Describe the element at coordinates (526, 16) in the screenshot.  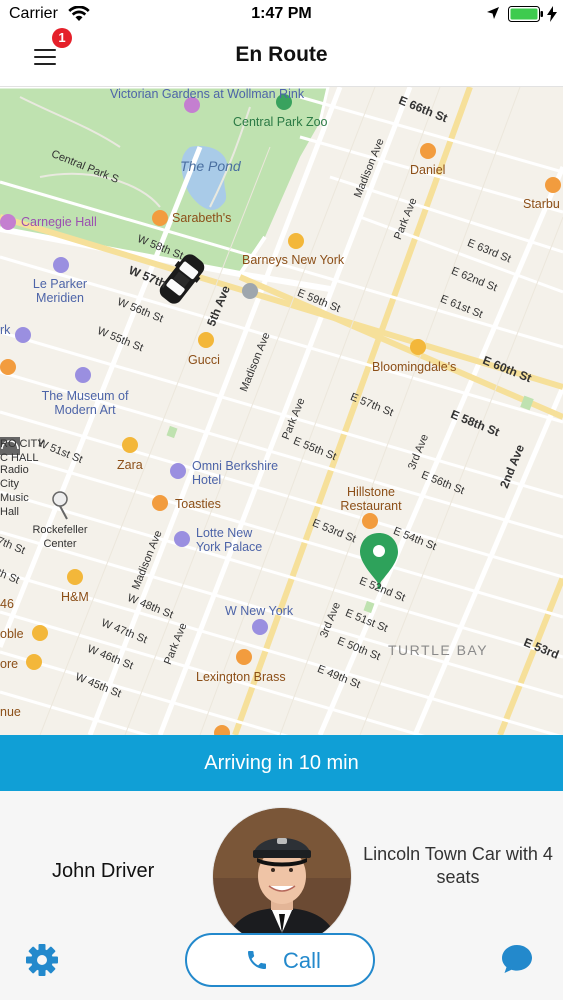
I see `battery-icon` at that location.